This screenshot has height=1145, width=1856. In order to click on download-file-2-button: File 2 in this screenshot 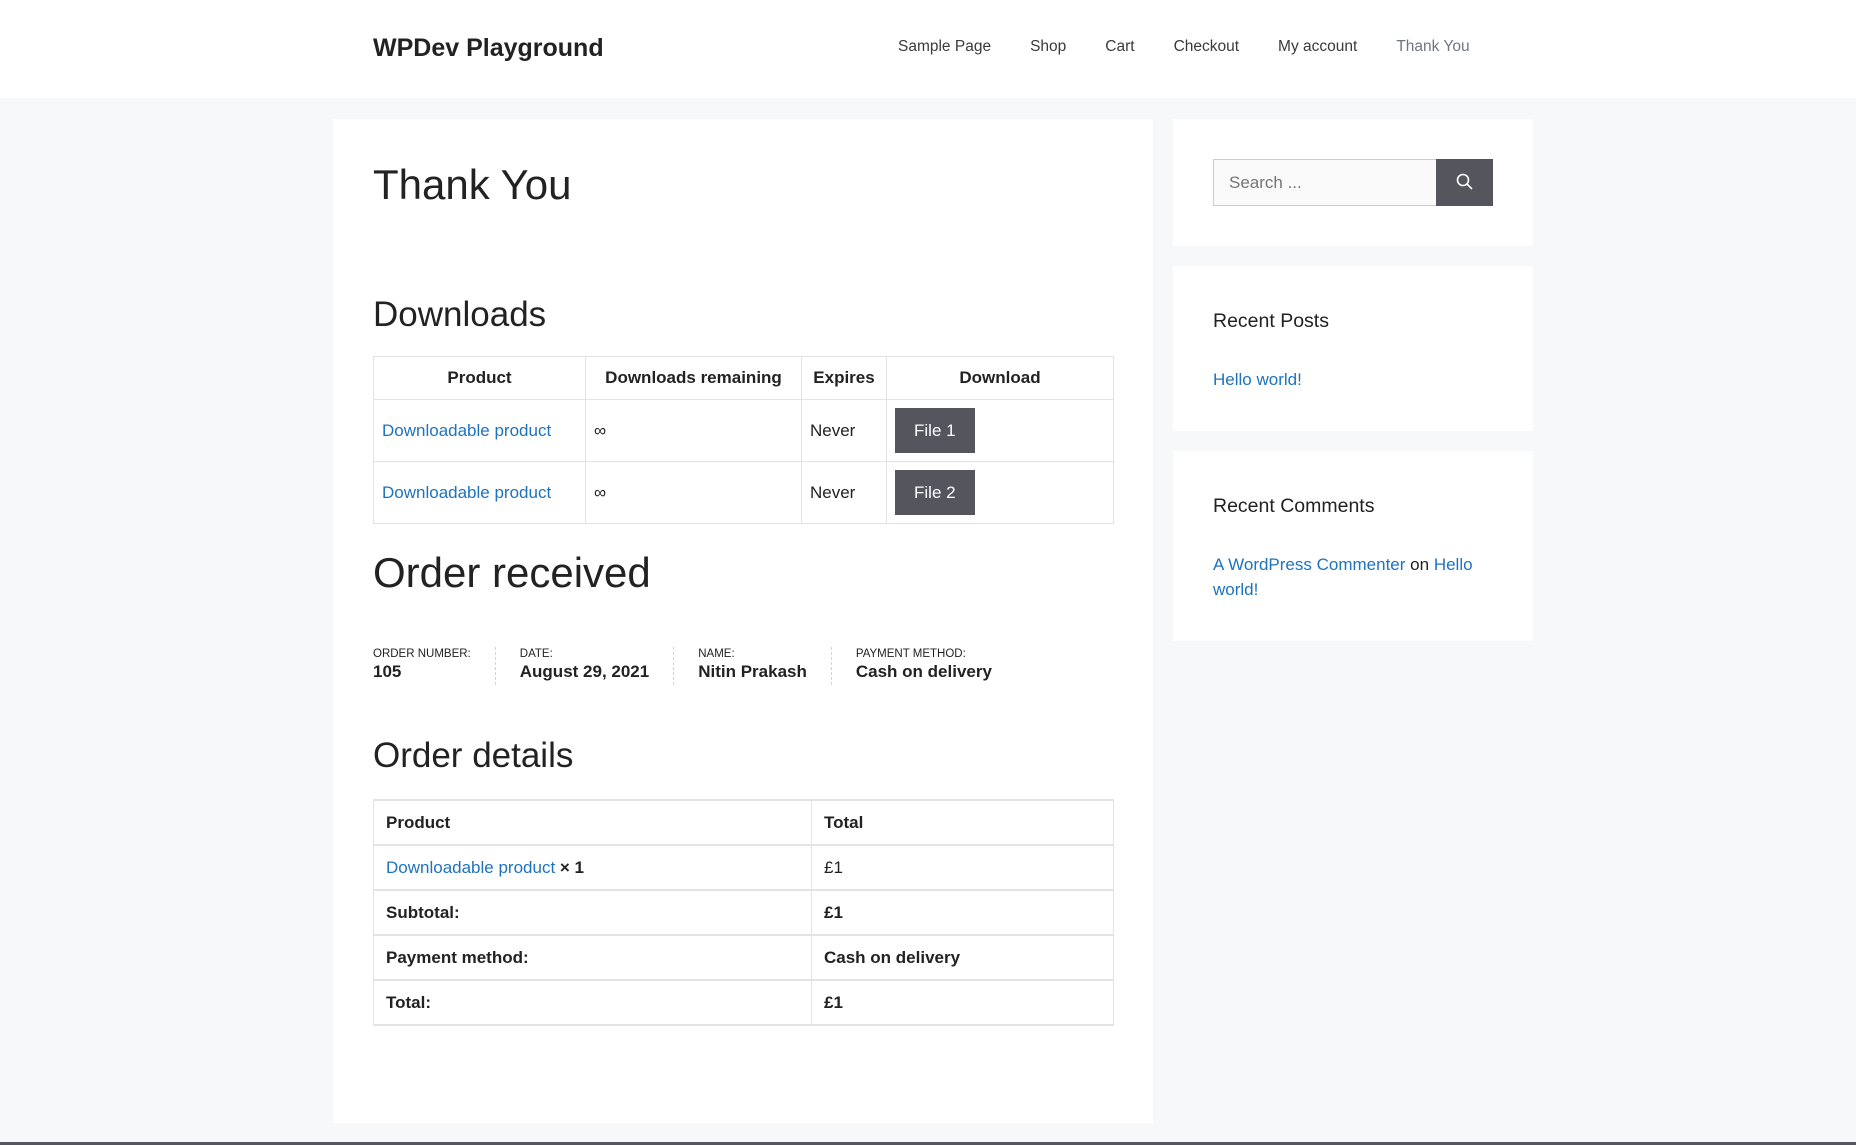, I will do `click(935, 492)`.